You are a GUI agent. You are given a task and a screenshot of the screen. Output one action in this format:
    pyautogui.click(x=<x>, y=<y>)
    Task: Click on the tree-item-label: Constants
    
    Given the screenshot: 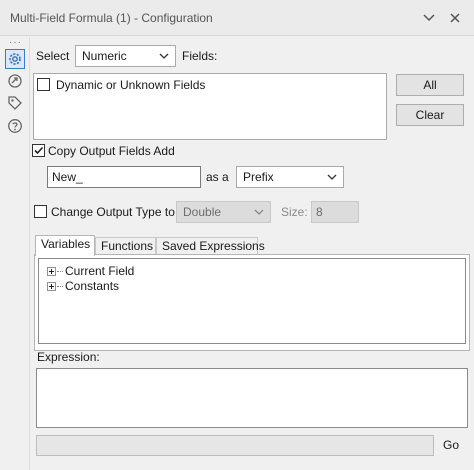 What is the action you would take?
    pyautogui.click(x=92, y=286)
    